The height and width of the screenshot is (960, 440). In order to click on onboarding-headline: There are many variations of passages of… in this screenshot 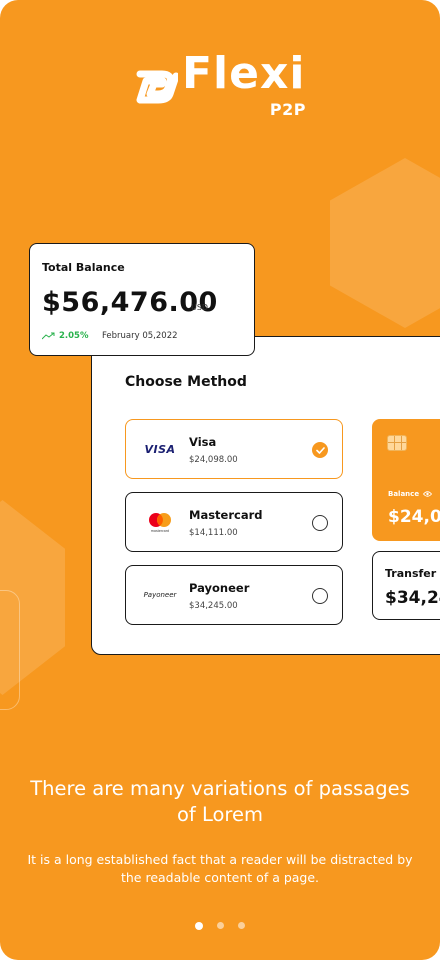, I will do `click(220, 802)`.